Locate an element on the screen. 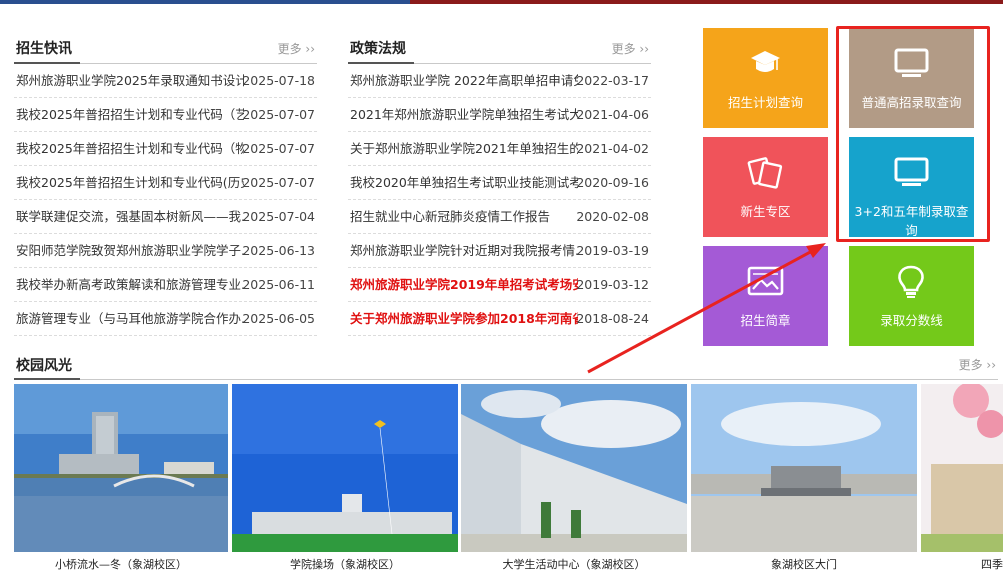  tile-label: 录取分数线 is located at coordinates (911, 320).